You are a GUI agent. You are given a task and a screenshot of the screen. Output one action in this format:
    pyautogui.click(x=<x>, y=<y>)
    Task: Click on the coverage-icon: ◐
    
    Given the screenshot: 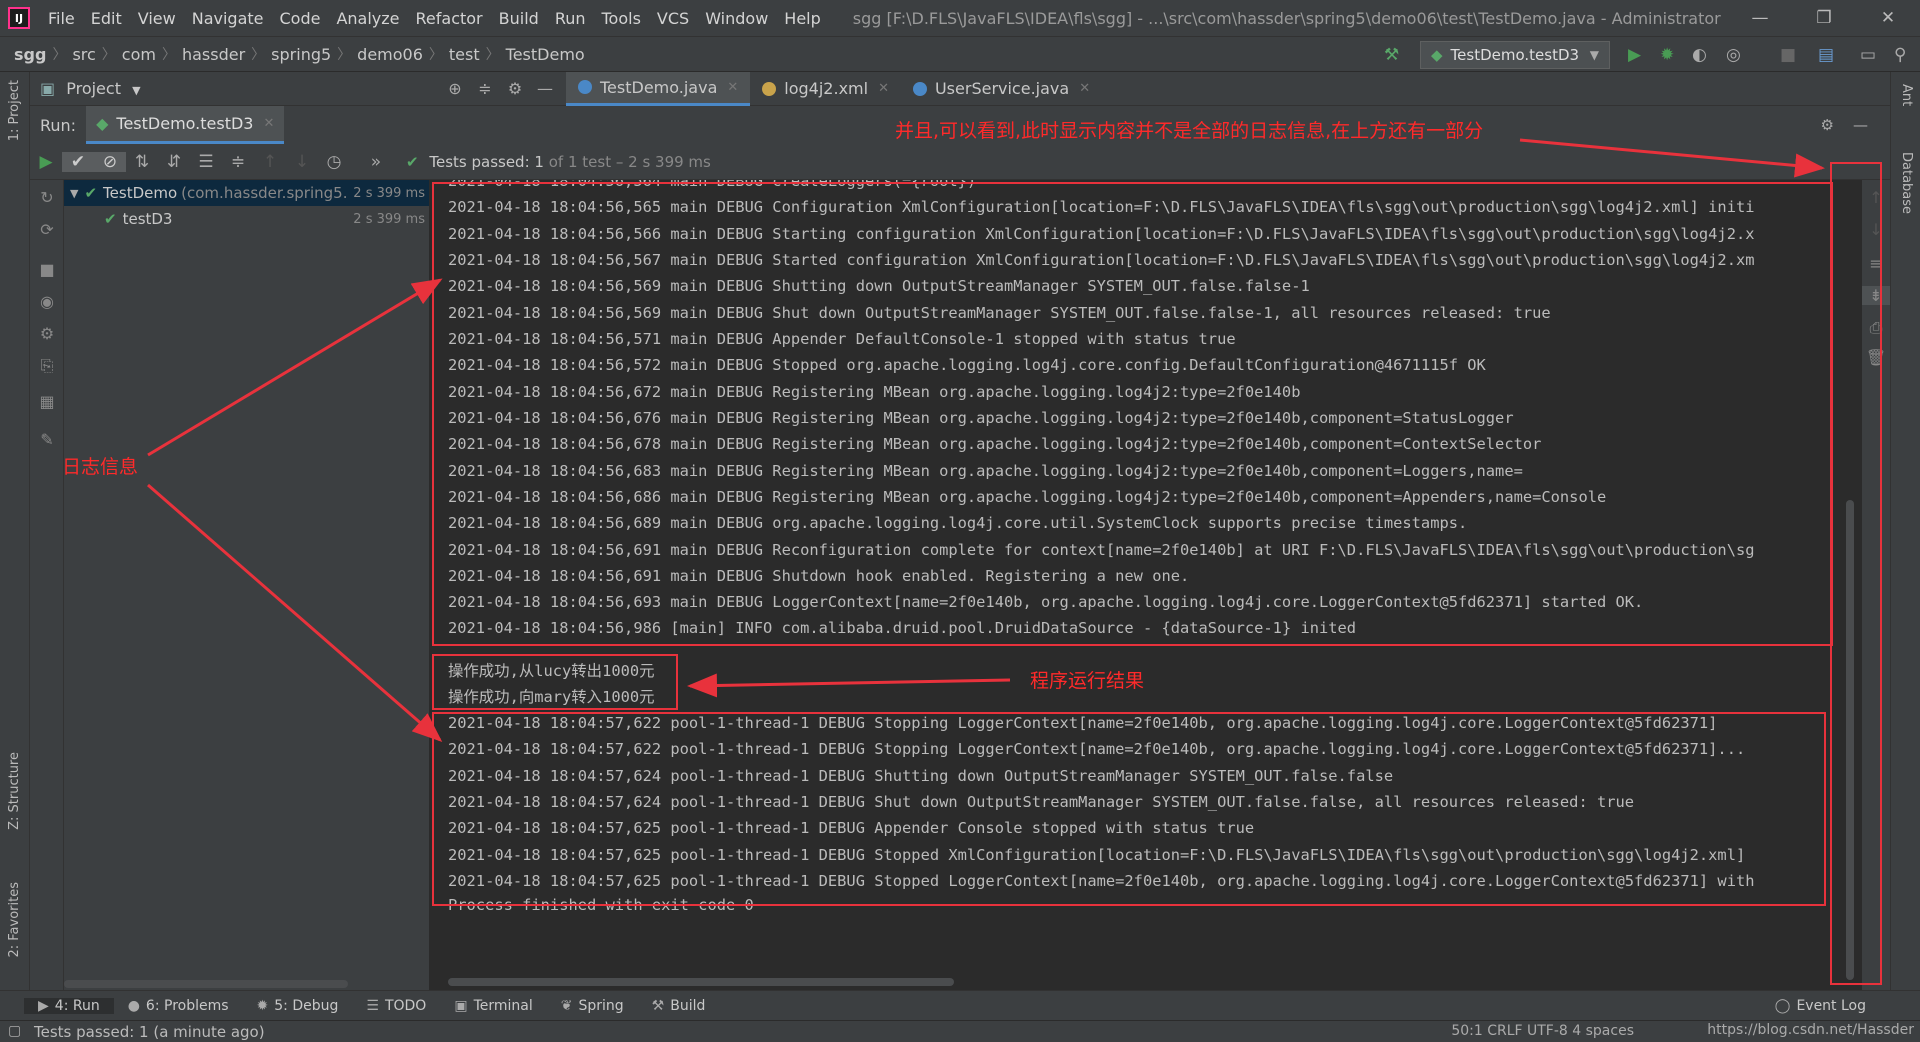 What is the action you would take?
    pyautogui.click(x=1699, y=55)
    